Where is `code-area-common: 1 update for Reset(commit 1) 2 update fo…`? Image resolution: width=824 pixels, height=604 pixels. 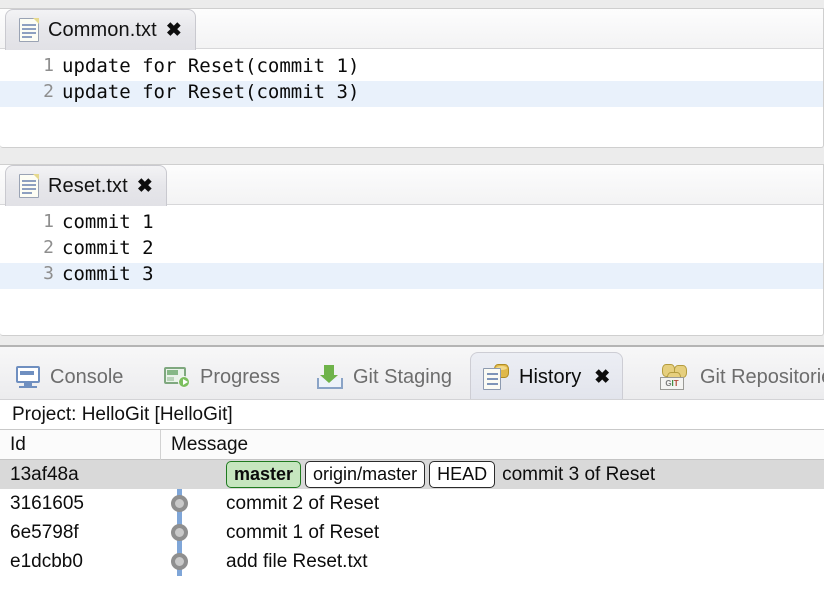 code-area-common: 1 update for Reset(commit 1) 2 update fo… is located at coordinates (411, 78).